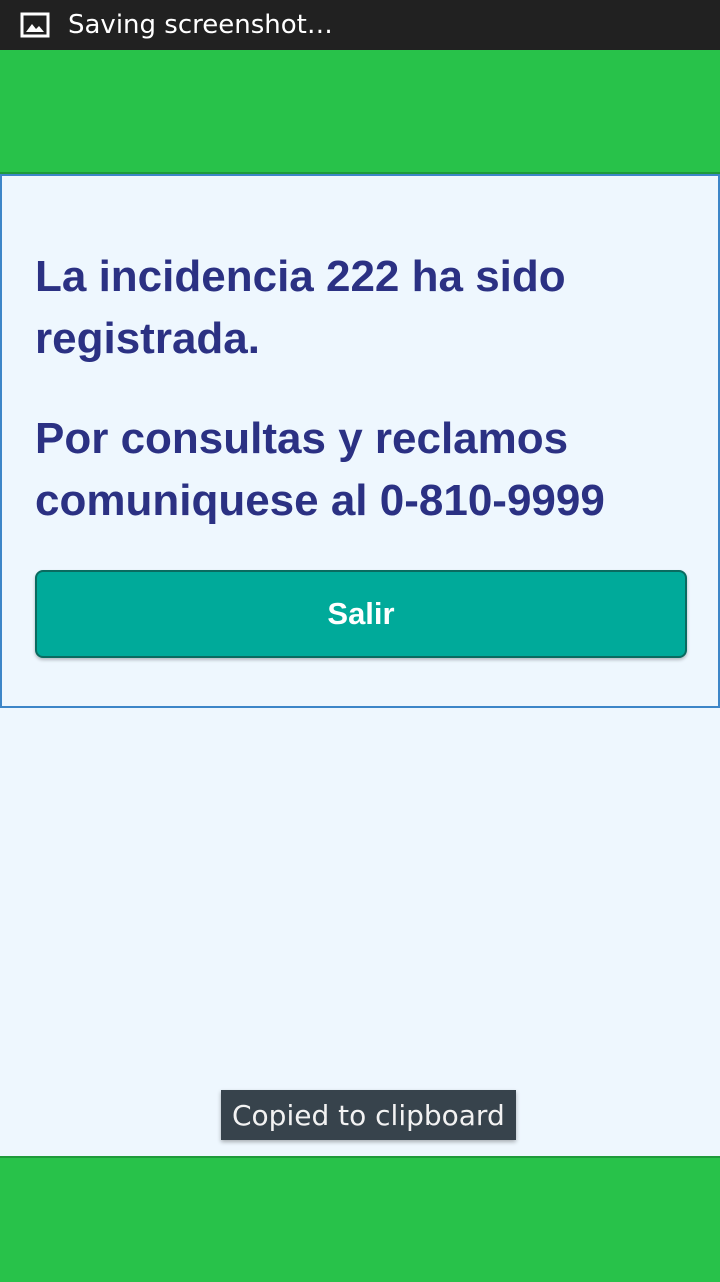  Describe the element at coordinates (360, 1219) in the screenshot. I see `footer-bar` at that location.